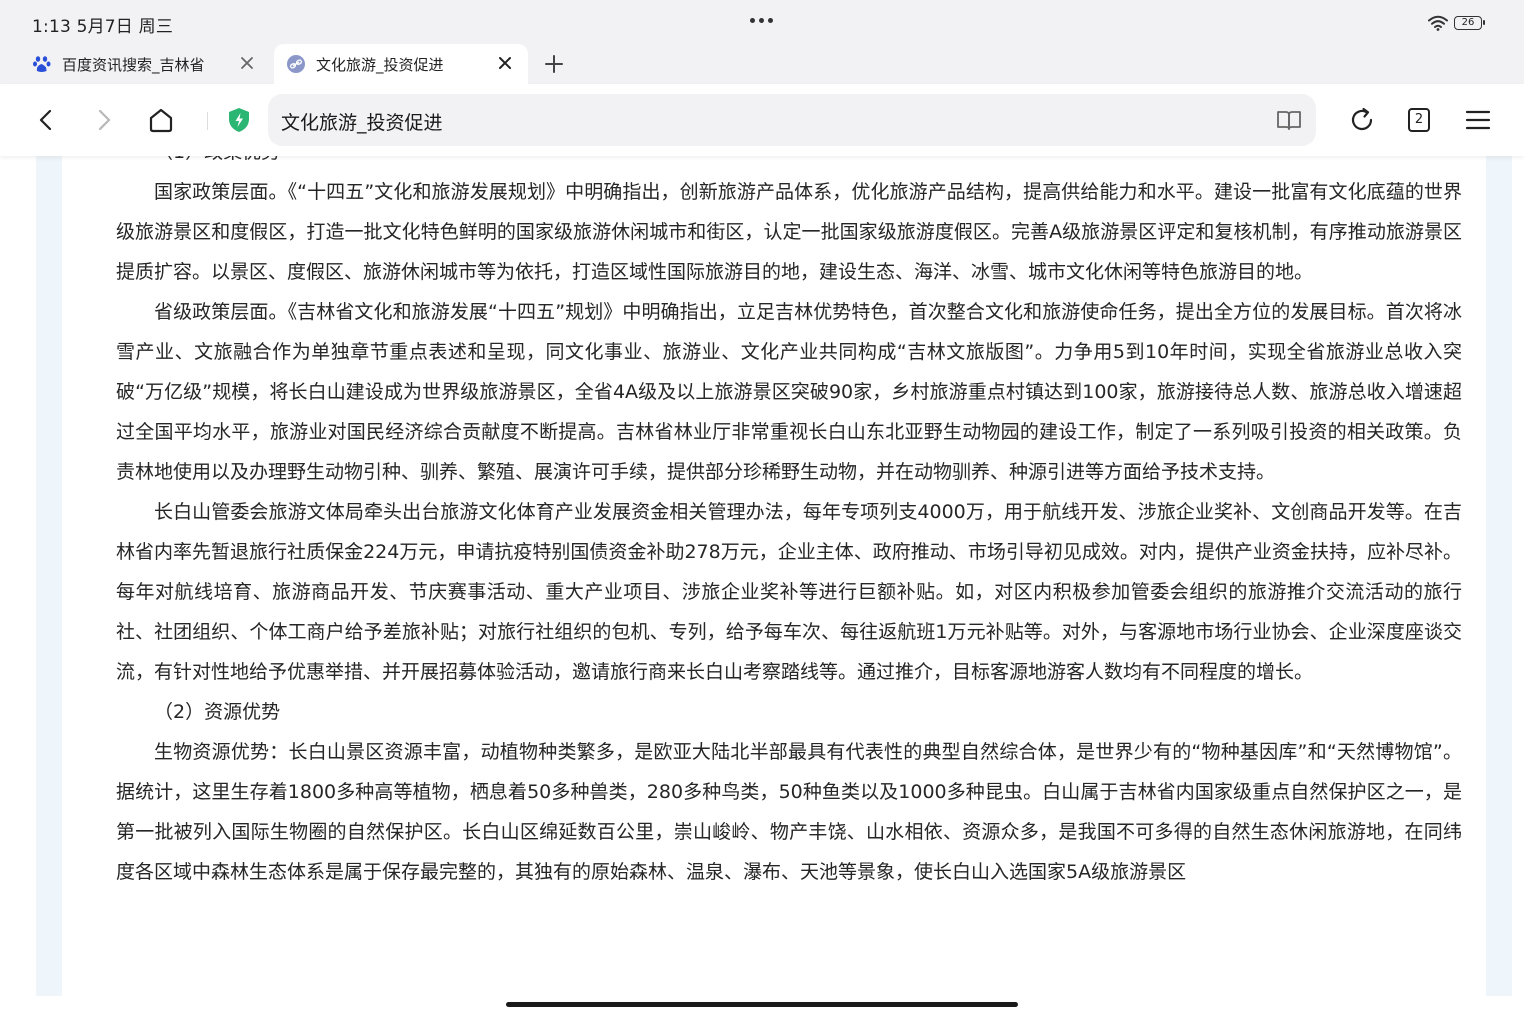 The width and height of the screenshot is (1524, 1016). Describe the element at coordinates (789, 164) in the screenshot. I see `section-heading-policy: （1）政策优势` at that location.